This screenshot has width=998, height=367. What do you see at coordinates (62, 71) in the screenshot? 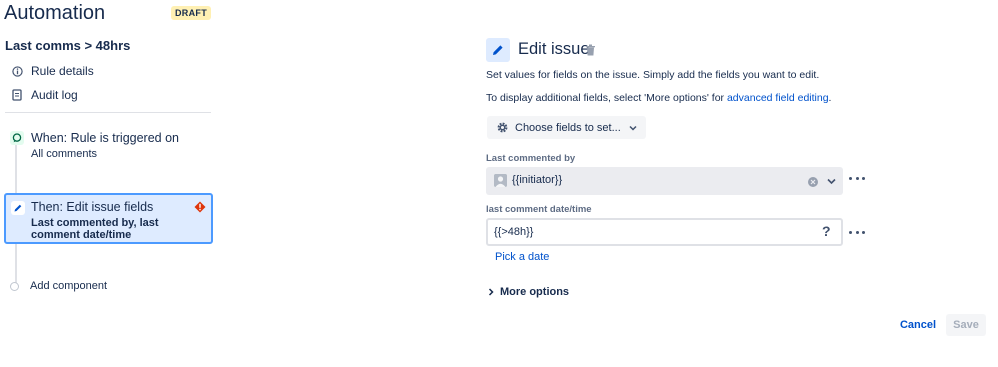
I see `sidebar-item-label: Rule details` at bounding box center [62, 71].